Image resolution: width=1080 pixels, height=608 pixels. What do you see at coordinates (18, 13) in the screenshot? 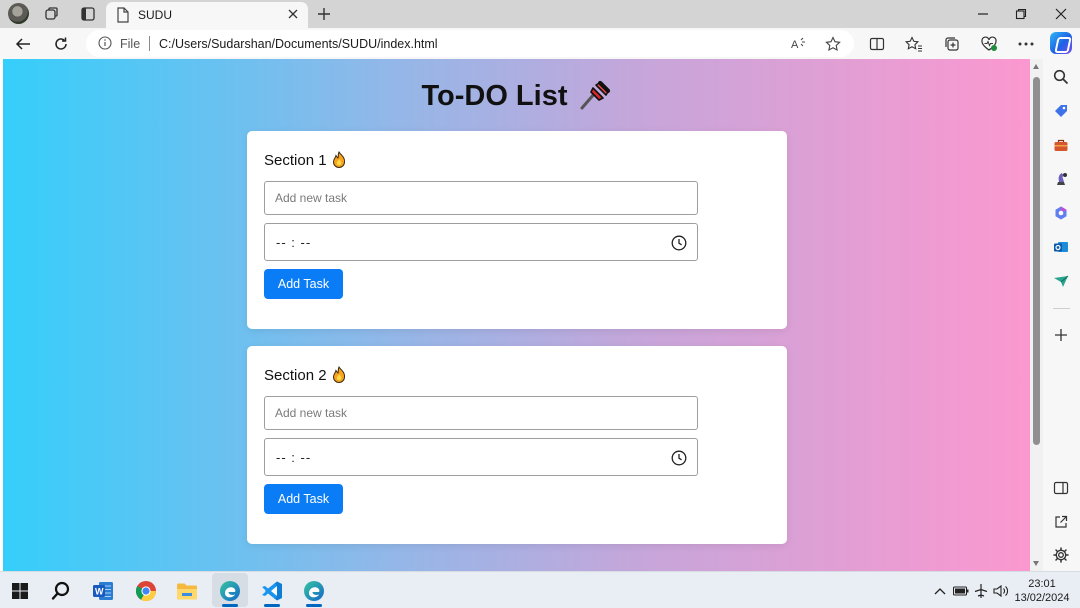
I see `profile-avatar` at bounding box center [18, 13].